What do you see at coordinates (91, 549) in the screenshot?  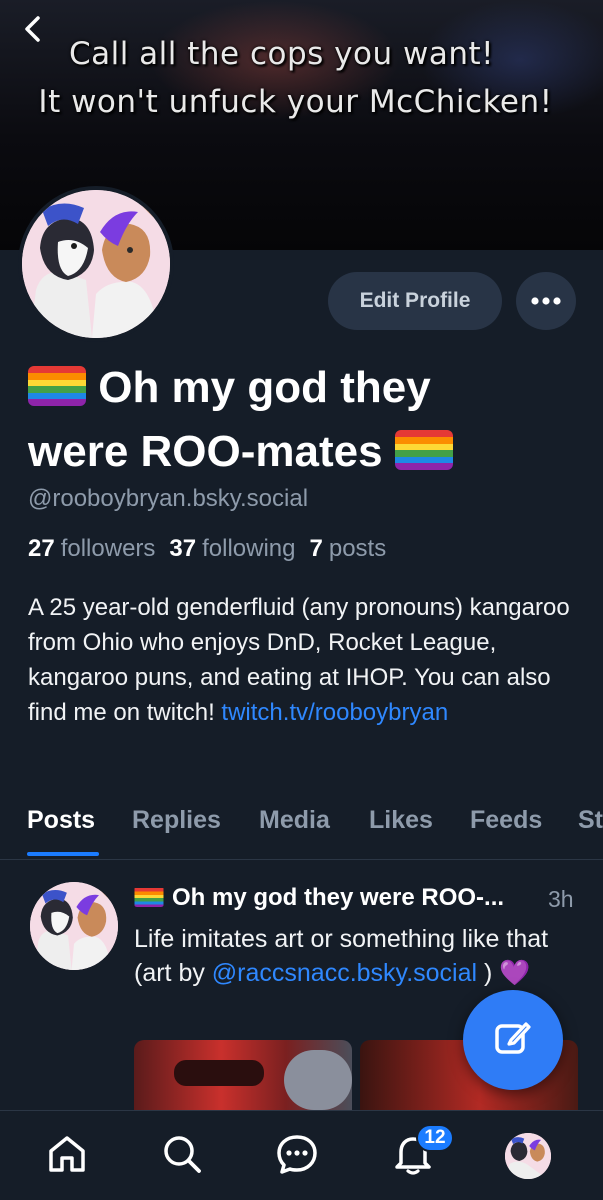 I see `followers-stat: 27 followers` at bounding box center [91, 549].